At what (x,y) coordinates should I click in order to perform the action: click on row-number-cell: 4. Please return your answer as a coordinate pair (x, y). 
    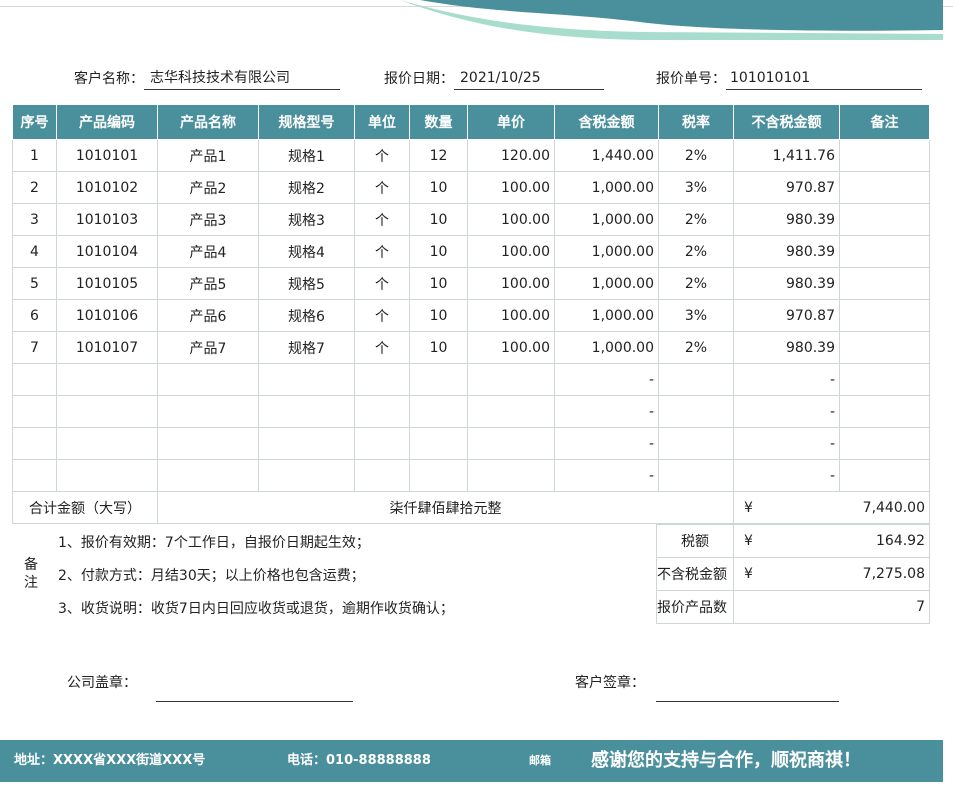
    Looking at the image, I should click on (34, 251).